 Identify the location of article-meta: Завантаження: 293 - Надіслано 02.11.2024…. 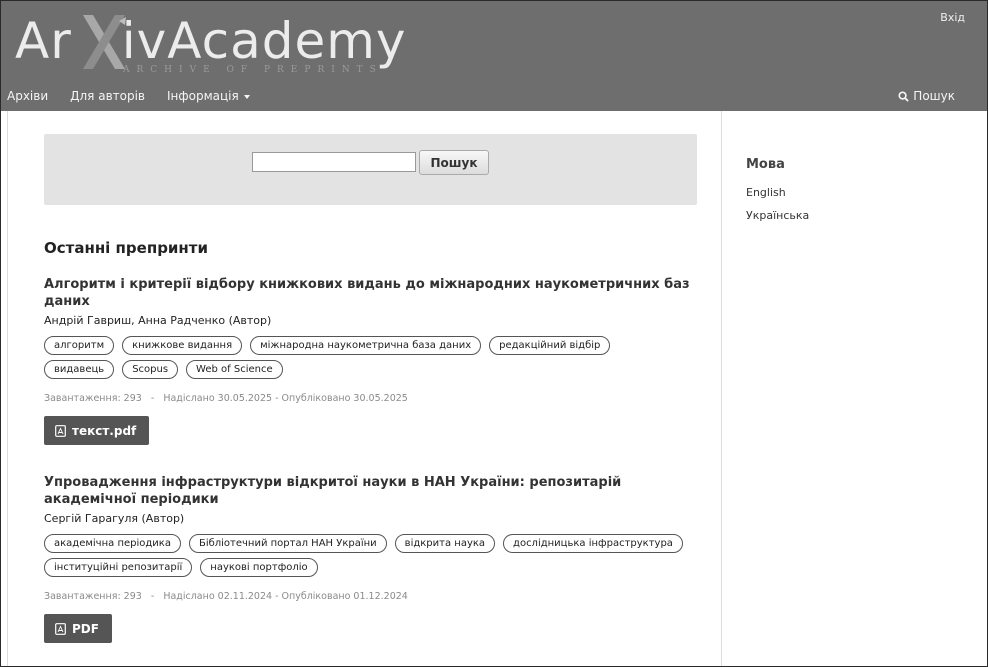
(226, 596).